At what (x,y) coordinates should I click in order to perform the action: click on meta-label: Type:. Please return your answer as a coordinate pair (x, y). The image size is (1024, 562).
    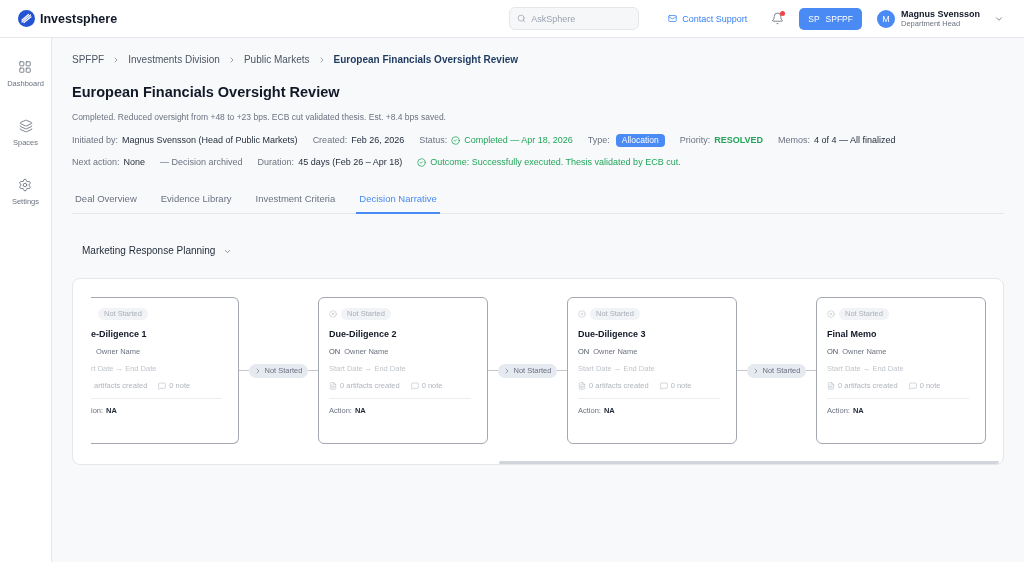
    Looking at the image, I should click on (598, 140).